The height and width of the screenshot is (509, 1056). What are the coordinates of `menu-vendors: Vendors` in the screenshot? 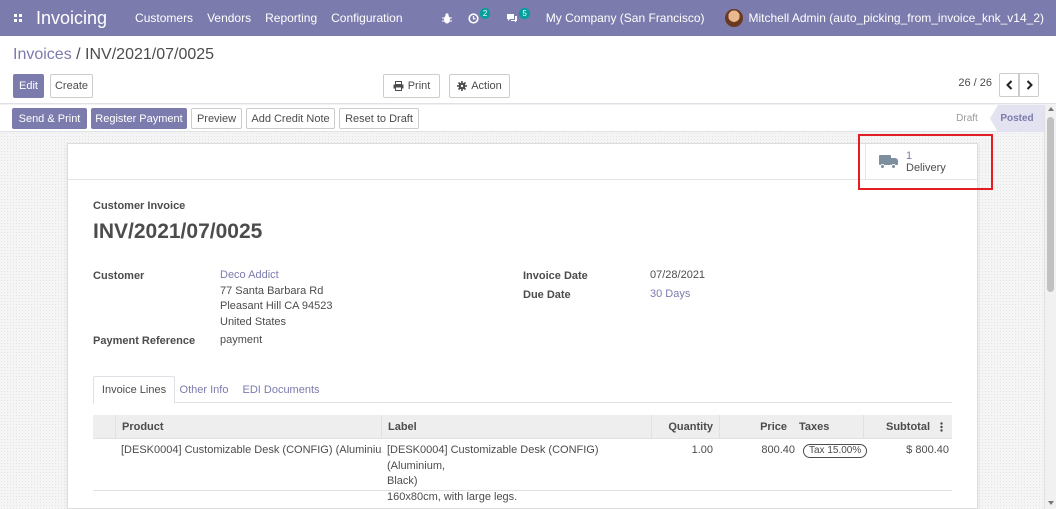 It's located at (229, 18).